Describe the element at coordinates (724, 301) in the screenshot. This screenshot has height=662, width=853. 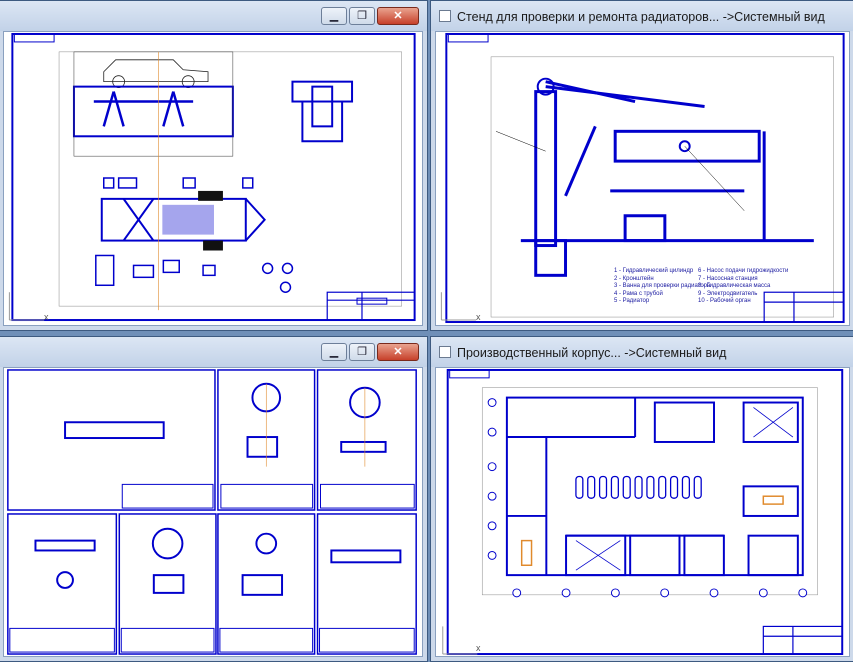
I see `legend-item: 10 - Рабочий орган` at that location.